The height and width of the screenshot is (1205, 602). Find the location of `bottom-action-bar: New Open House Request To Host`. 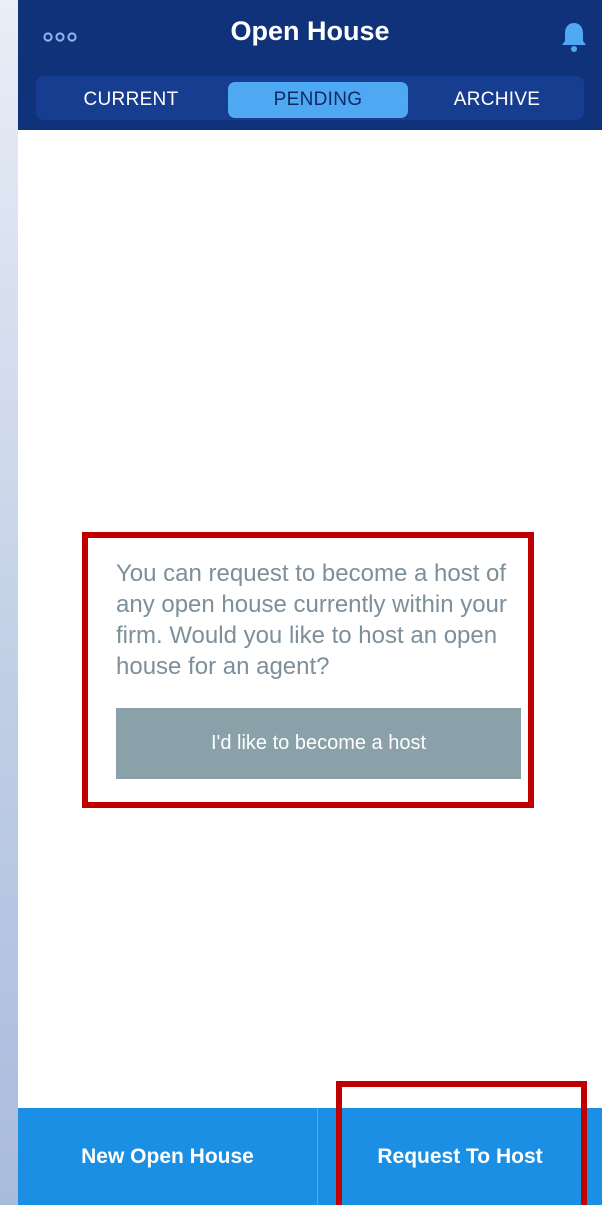

bottom-action-bar: New Open House Request To Host is located at coordinates (310, 1156).